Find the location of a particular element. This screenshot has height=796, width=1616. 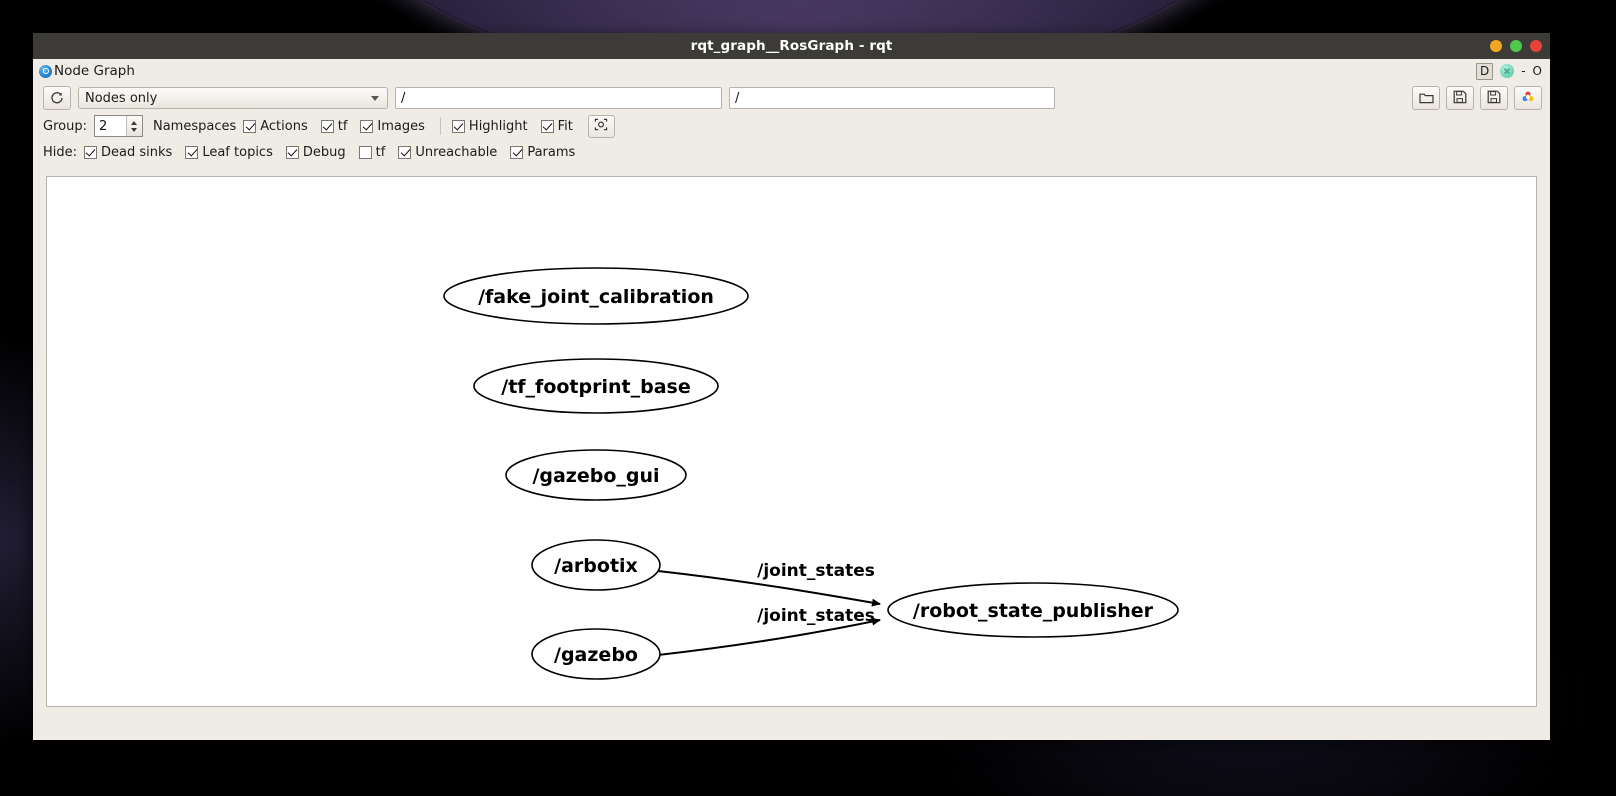

checkbox-fit-label: Fit is located at coordinates (565, 126).